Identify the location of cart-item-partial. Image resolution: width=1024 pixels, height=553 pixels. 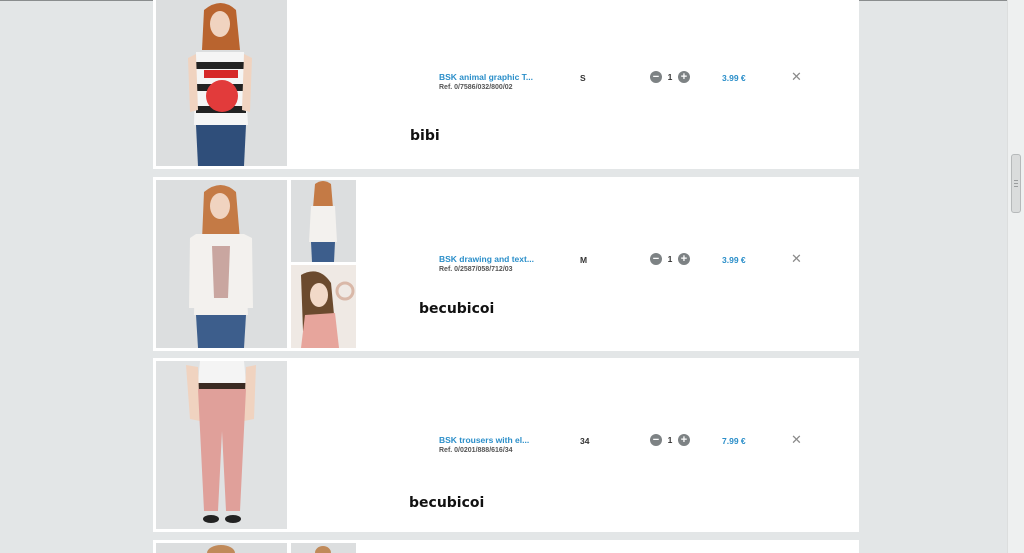
(506, 546).